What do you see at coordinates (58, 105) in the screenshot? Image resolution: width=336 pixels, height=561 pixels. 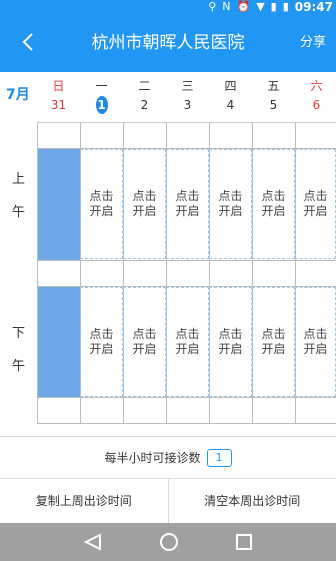 I see `date-label: 31` at bounding box center [58, 105].